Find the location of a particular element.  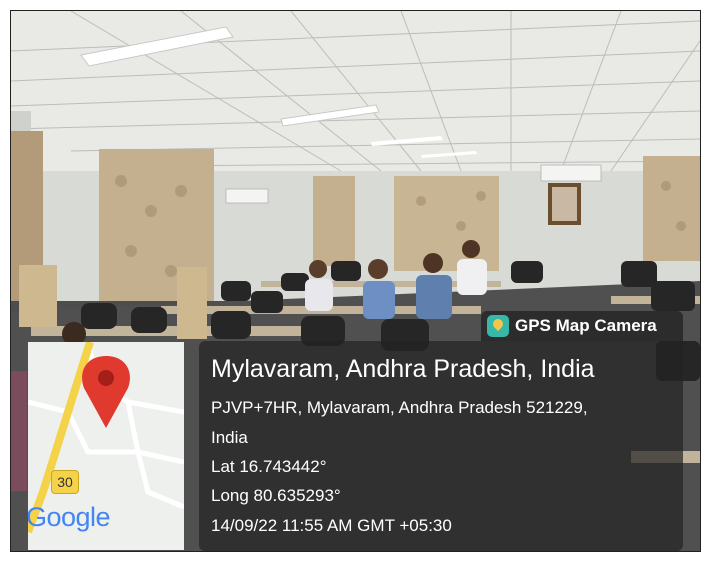

map-pin-camera-icon is located at coordinates (498, 326).